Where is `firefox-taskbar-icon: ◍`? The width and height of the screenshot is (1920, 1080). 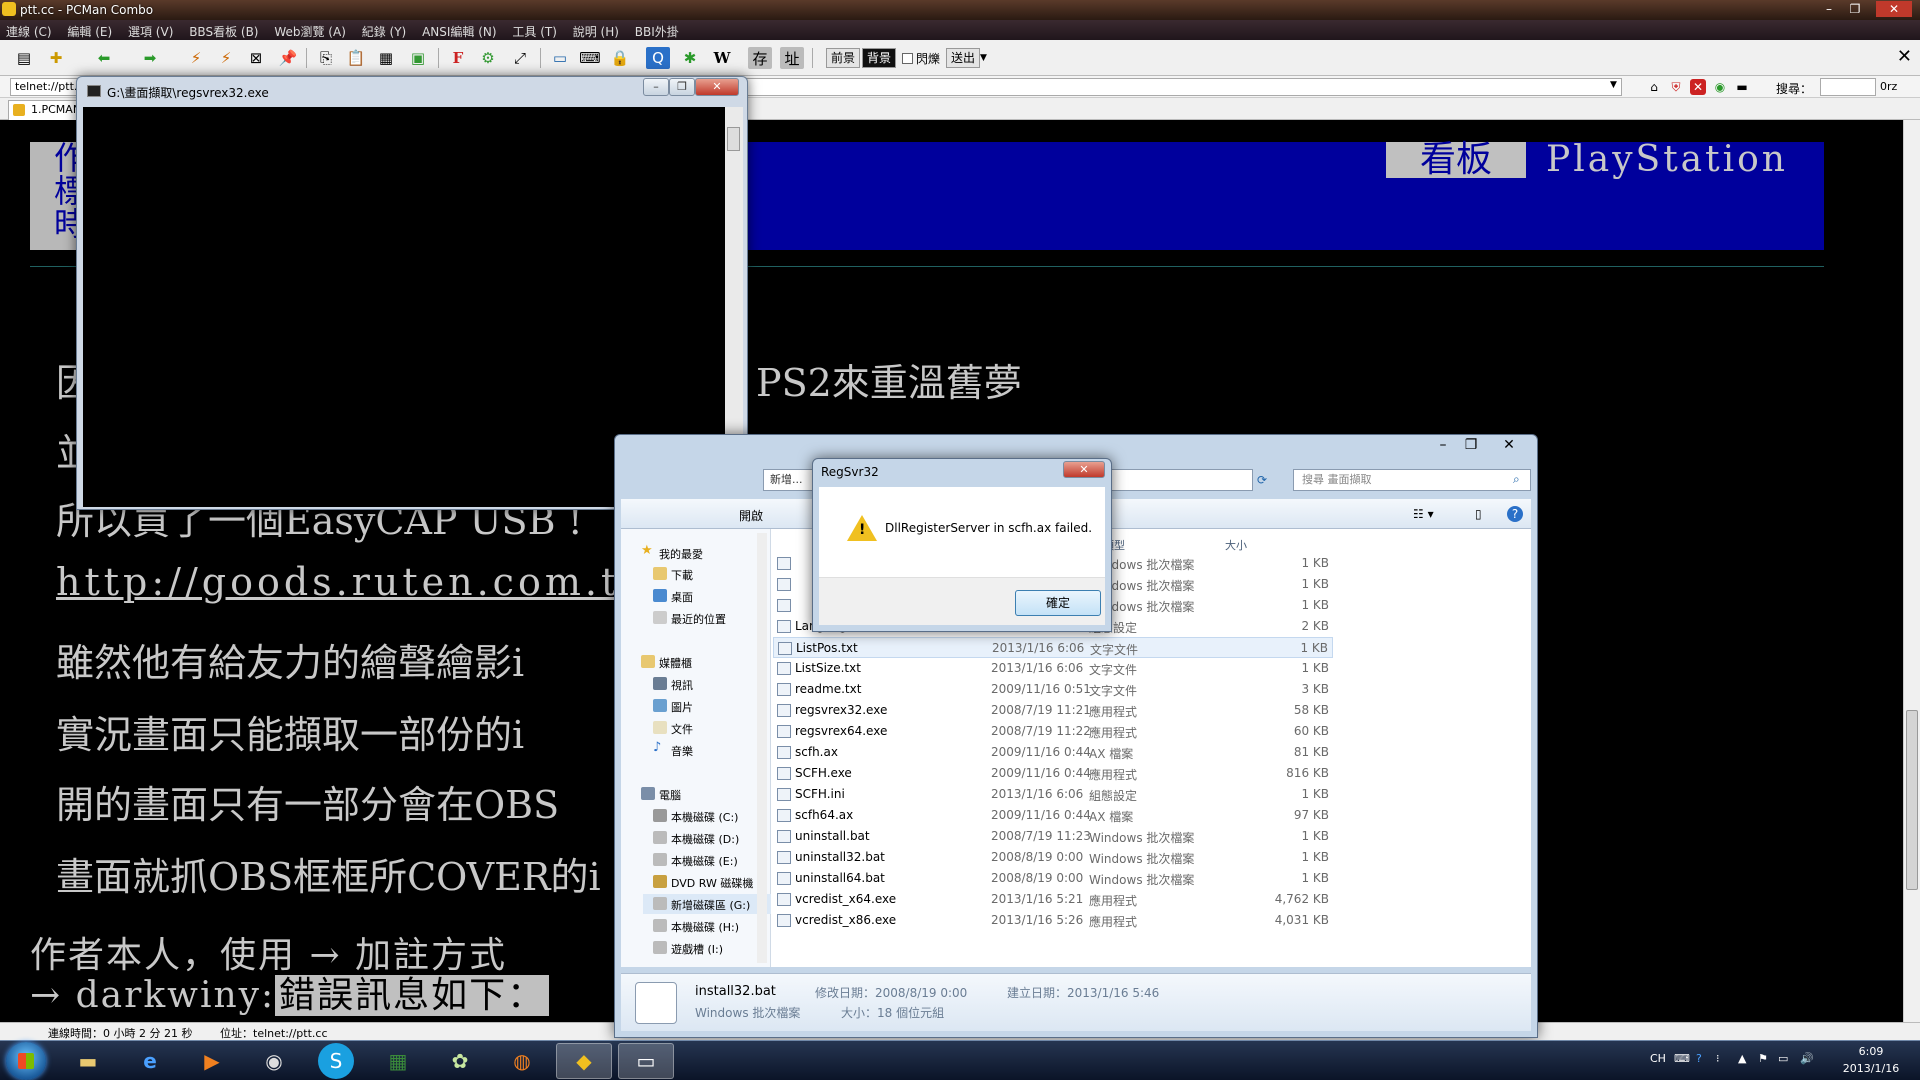 firefox-taskbar-icon: ◍ is located at coordinates (522, 1061).